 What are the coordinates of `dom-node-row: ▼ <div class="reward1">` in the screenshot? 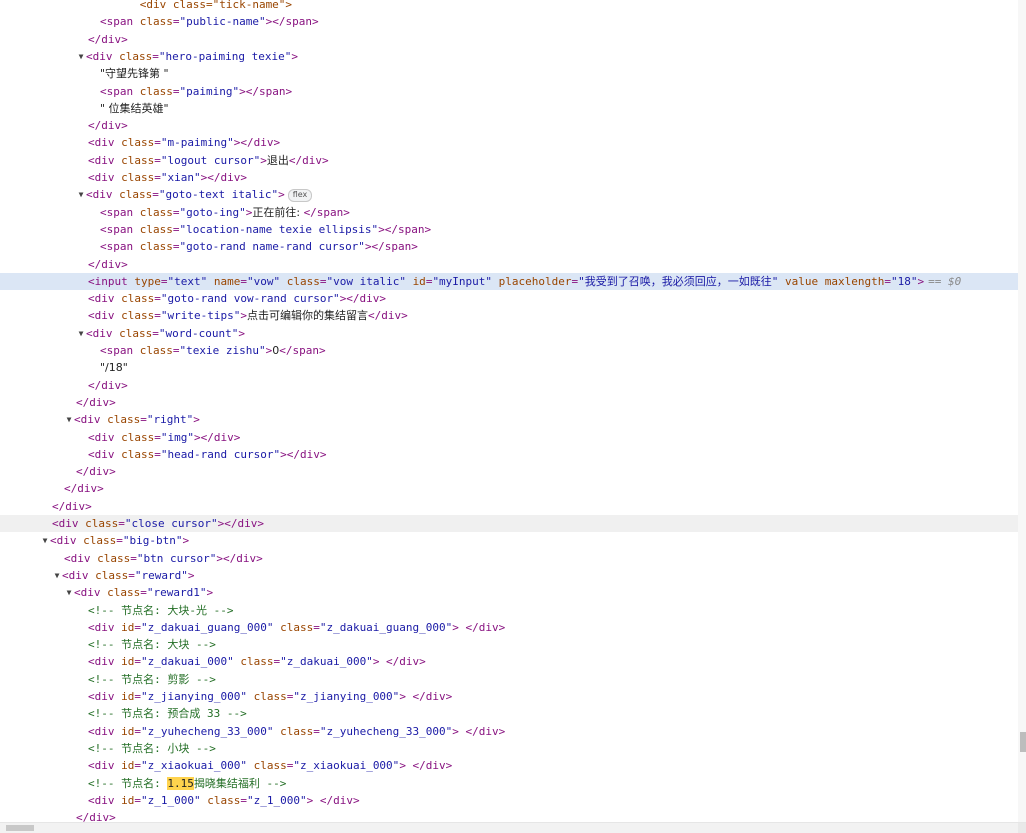 It's located at (509, 592).